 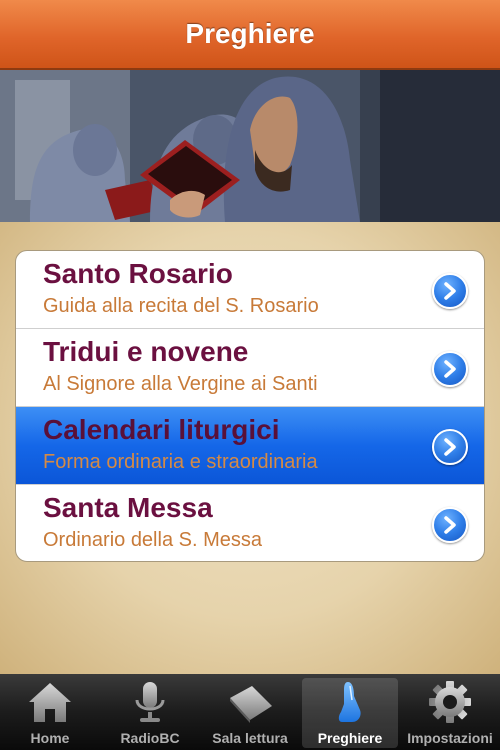 I want to click on praying-hands-icon, so click(x=349, y=702).